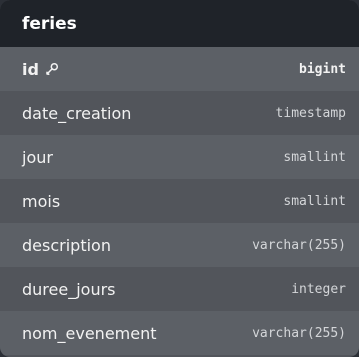  What do you see at coordinates (179, 113) in the screenshot?
I see `field-row-date-creation: date_creation timestamp` at bounding box center [179, 113].